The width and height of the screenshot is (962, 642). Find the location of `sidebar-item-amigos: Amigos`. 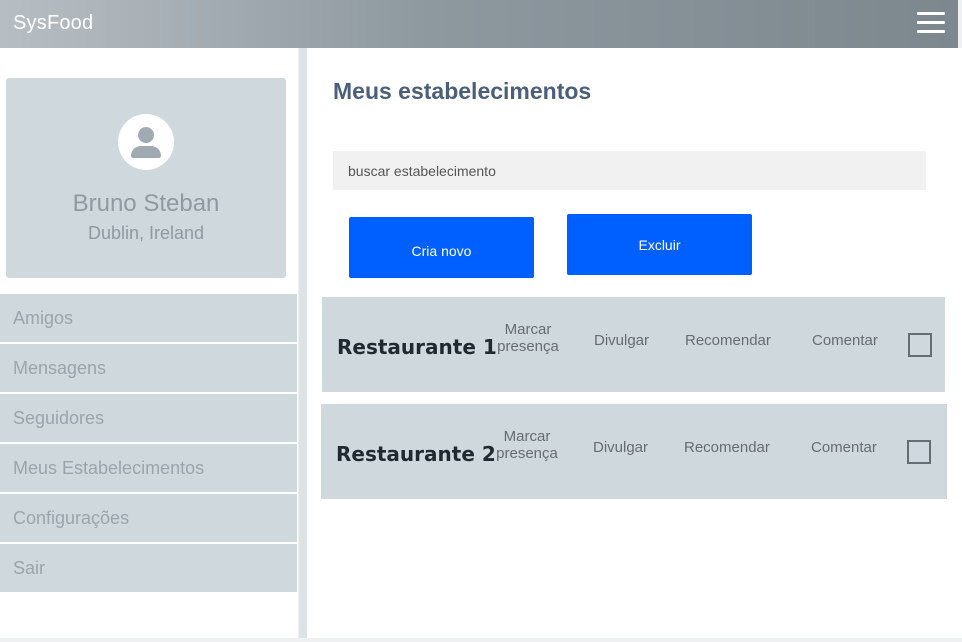

sidebar-item-amigos: Amigos is located at coordinates (148, 318).